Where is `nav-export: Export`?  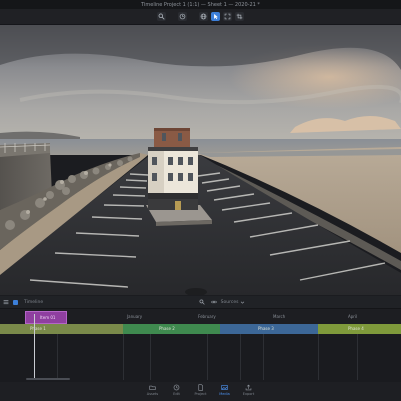
nav-export: Export is located at coordinates (249, 389).